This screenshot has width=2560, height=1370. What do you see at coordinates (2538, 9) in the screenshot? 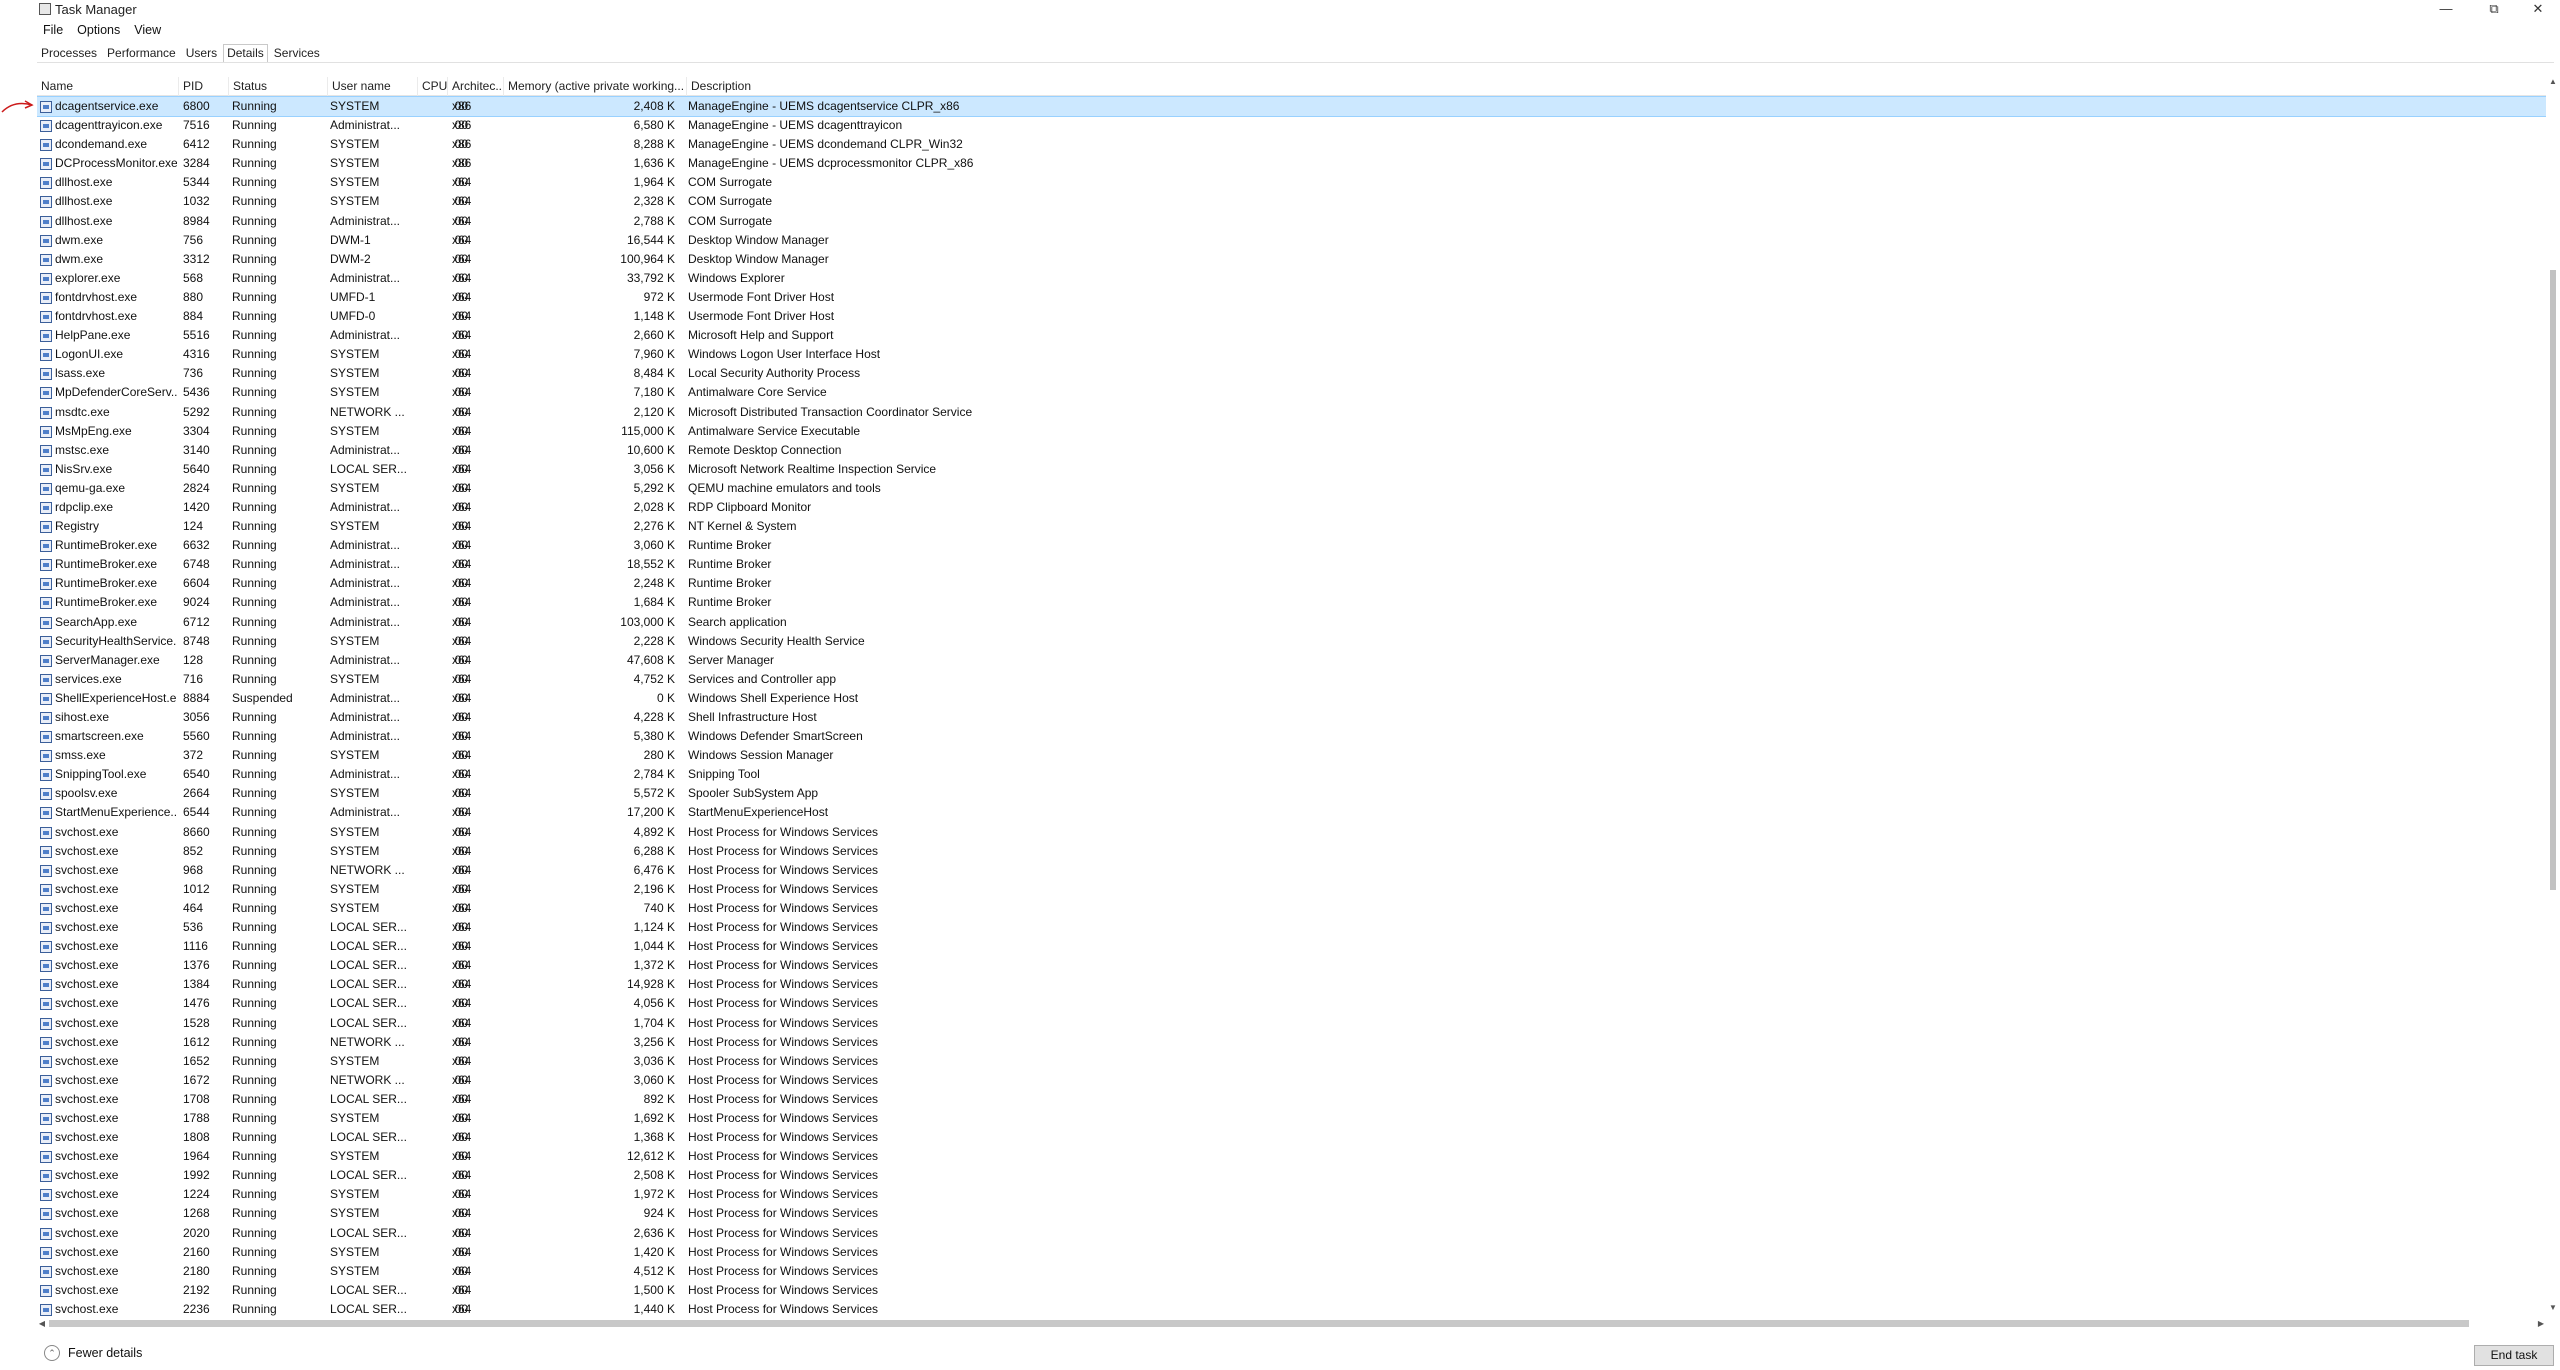
I see `close-icon: ✕` at bounding box center [2538, 9].